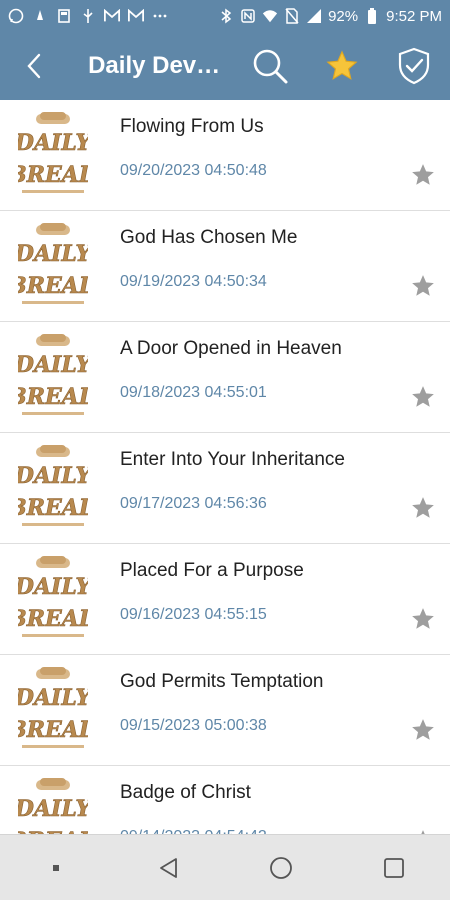  Describe the element at coordinates (248, 16) in the screenshot. I see `nfc-icon` at that location.